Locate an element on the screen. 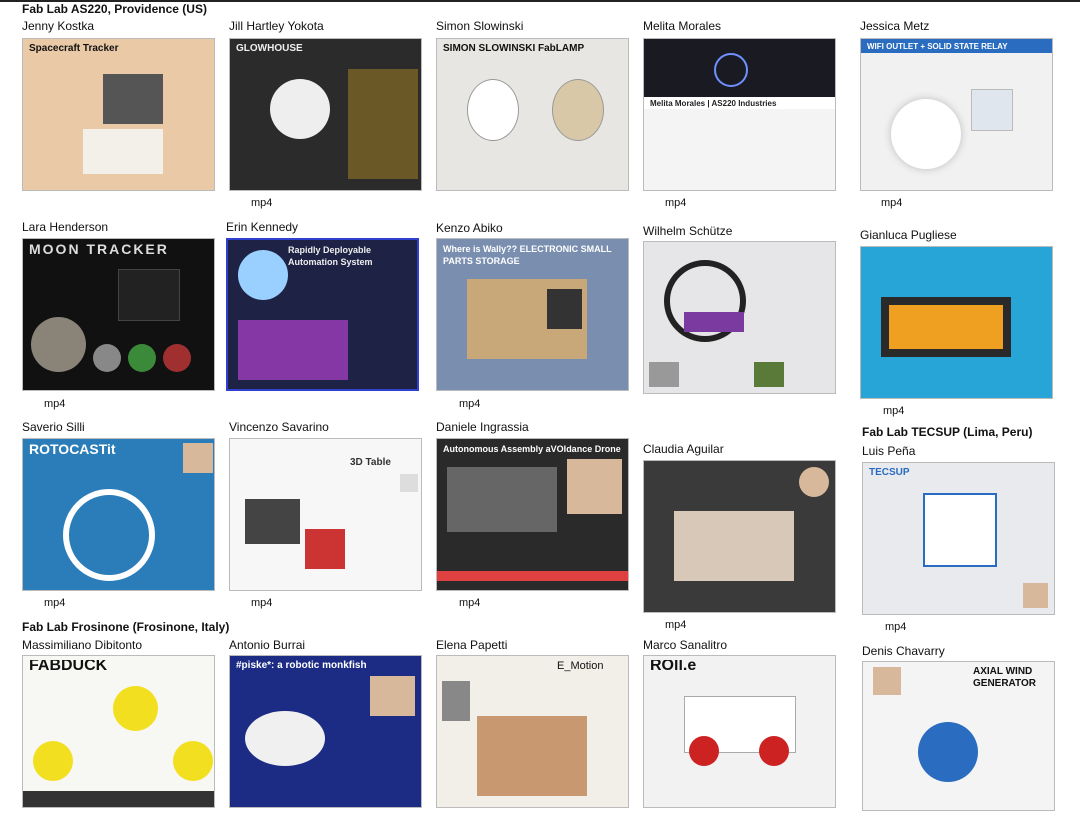 The width and height of the screenshot is (1080, 813). student-name: Antonio Burrai is located at coordinates (267, 645).